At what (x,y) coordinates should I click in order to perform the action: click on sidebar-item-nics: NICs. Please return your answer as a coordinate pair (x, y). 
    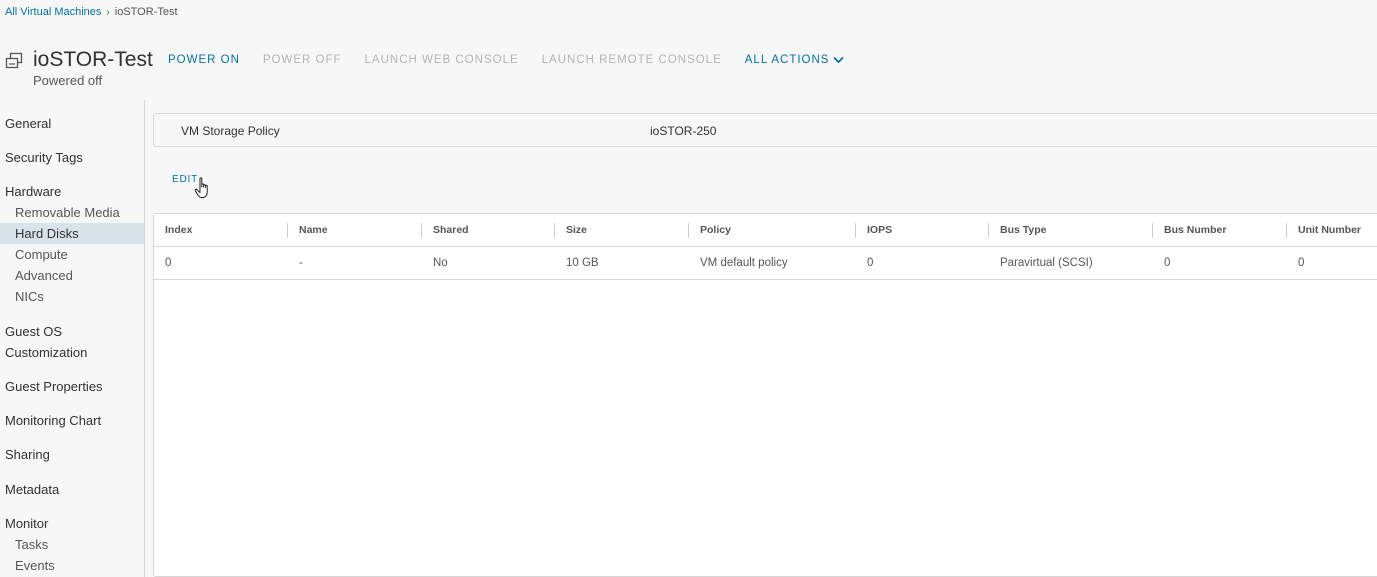
    Looking at the image, I should click on (72, 296).